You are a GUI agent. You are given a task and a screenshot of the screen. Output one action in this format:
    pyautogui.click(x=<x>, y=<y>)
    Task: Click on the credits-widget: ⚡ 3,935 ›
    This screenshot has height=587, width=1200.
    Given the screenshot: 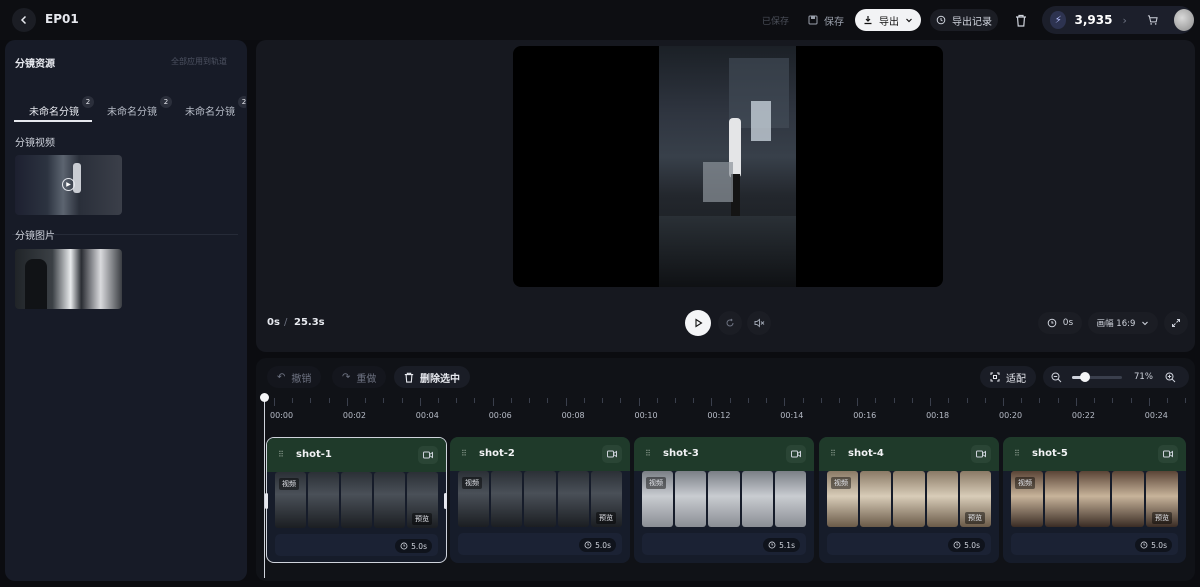 What is the action you would take?
    pyautogui.click(x=1118, y=20)
    